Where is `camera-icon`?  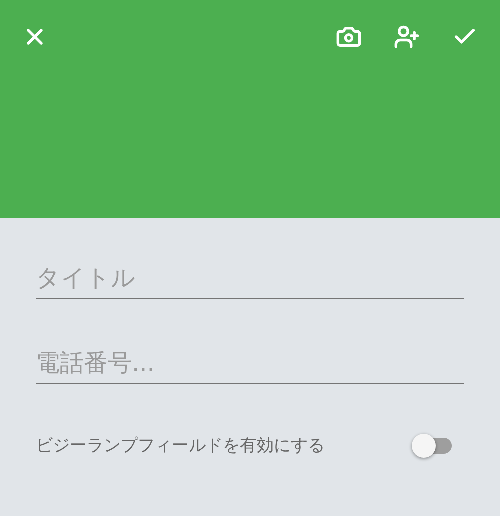
camera-icon is located at coordinates (349, 37).